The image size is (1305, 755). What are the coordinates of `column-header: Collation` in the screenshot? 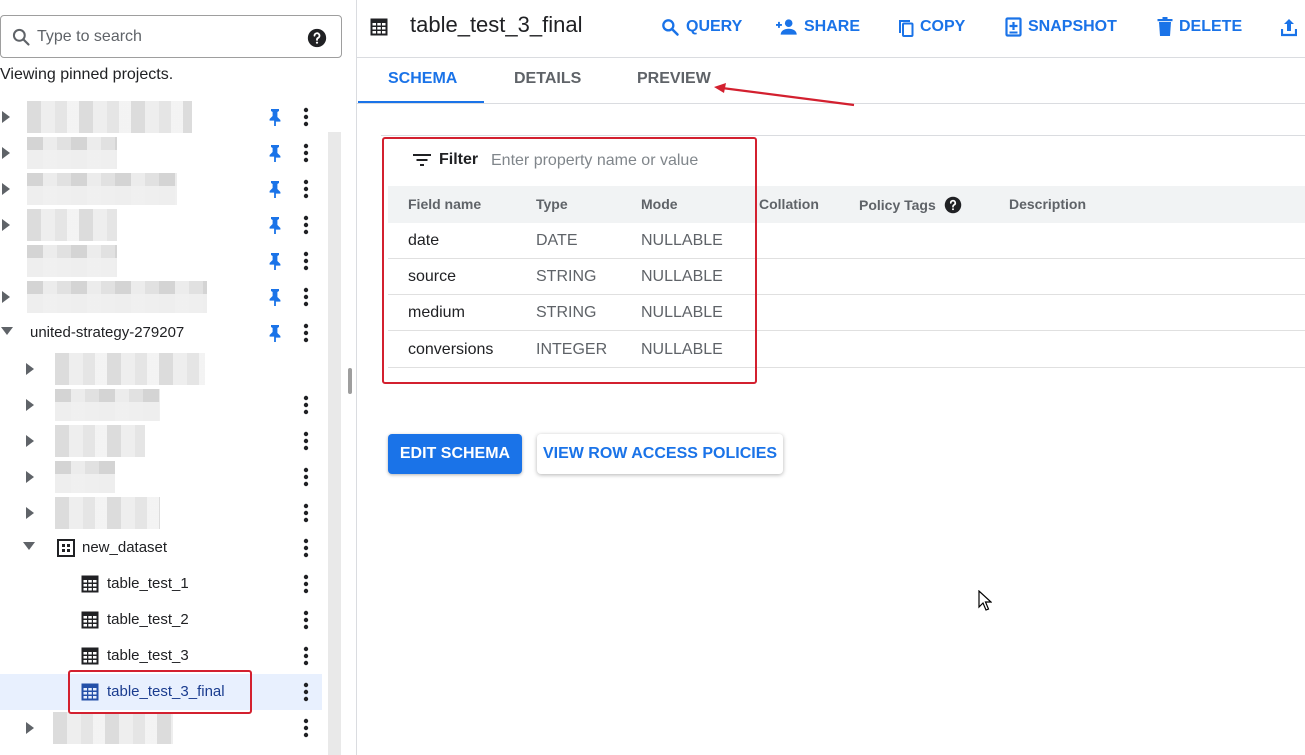 It's located at (789, 204).